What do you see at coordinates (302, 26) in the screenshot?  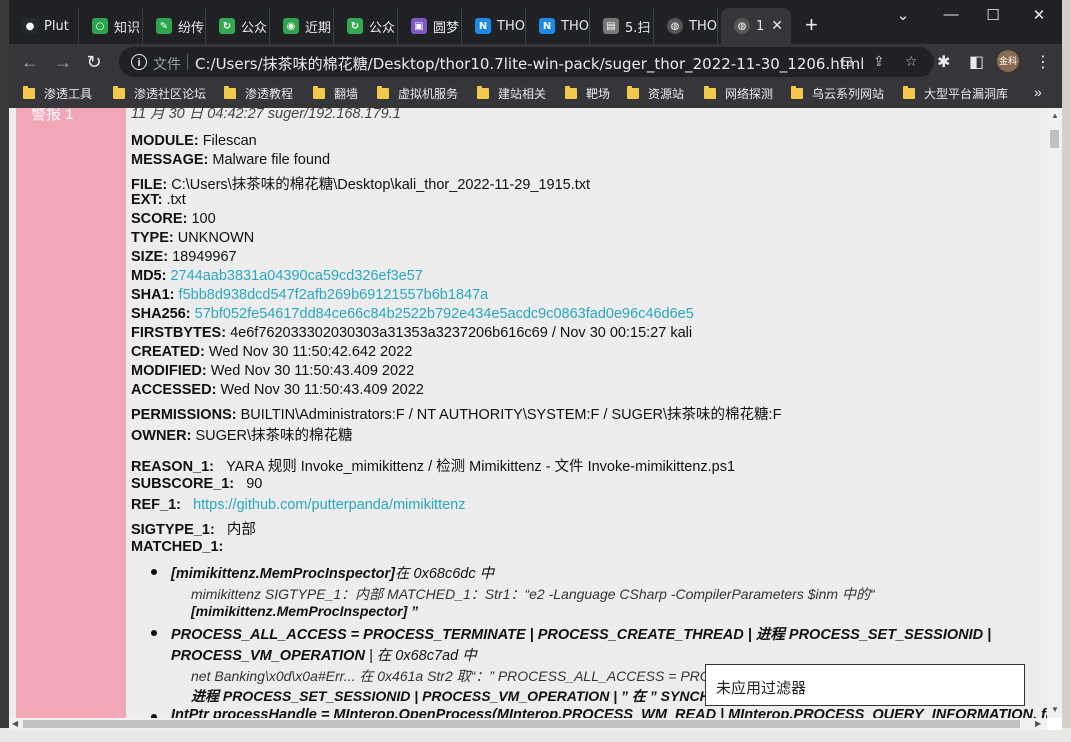 I see `tab-5: ◉ 近期` at bounding box center [302, 26].